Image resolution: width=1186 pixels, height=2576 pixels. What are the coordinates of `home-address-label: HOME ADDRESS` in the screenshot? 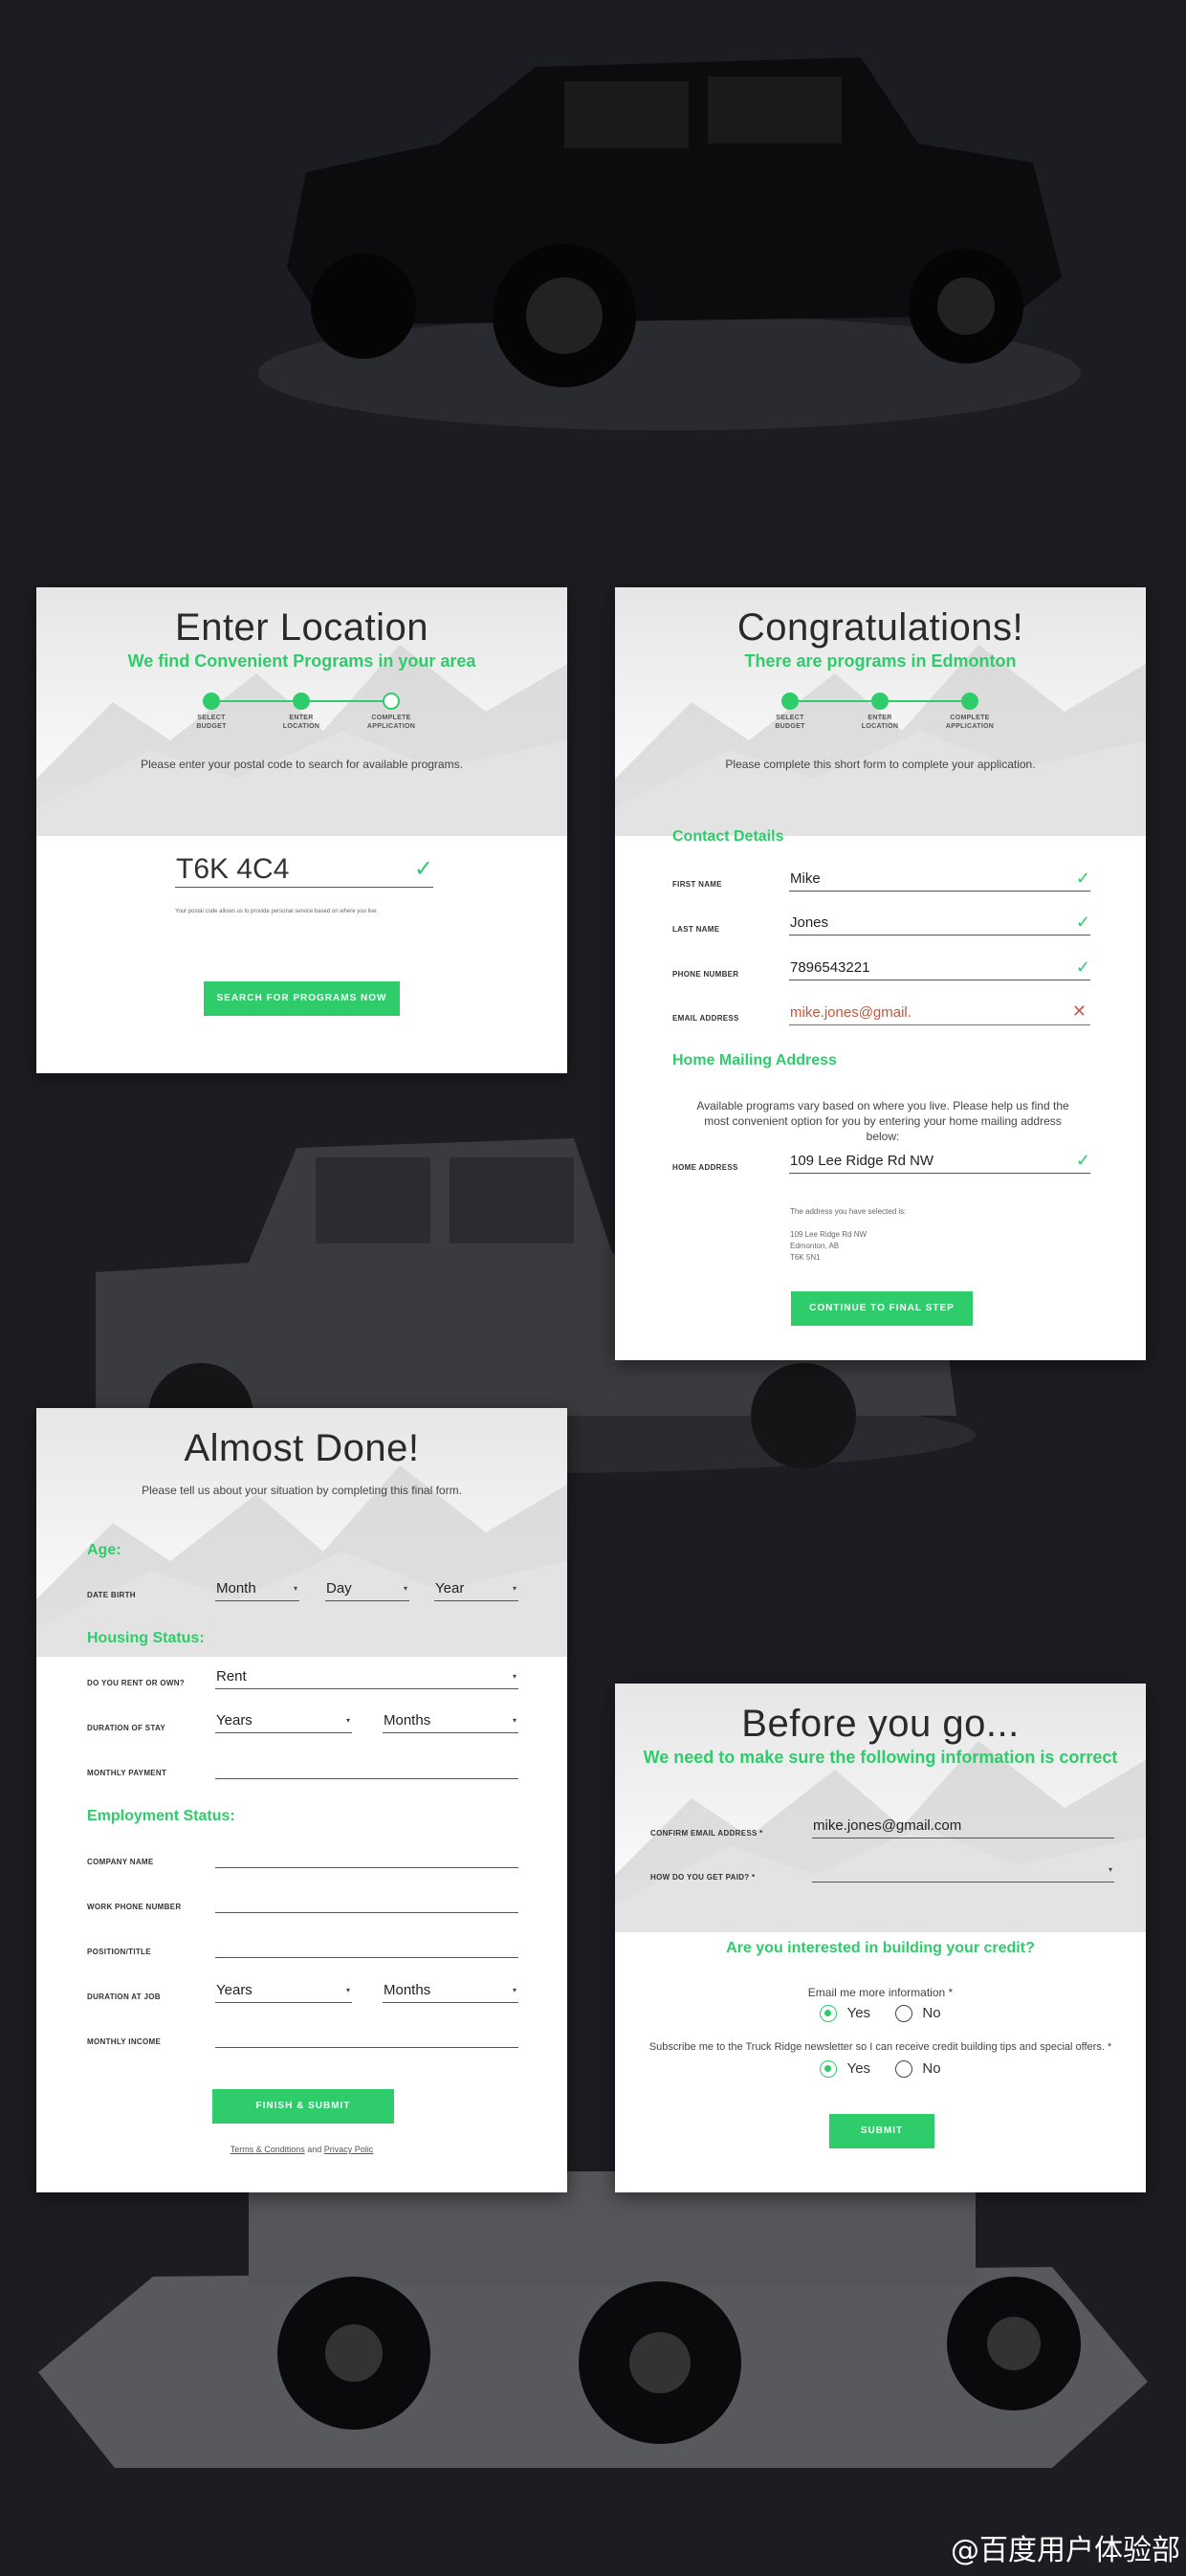 It's located at (705, 1167).